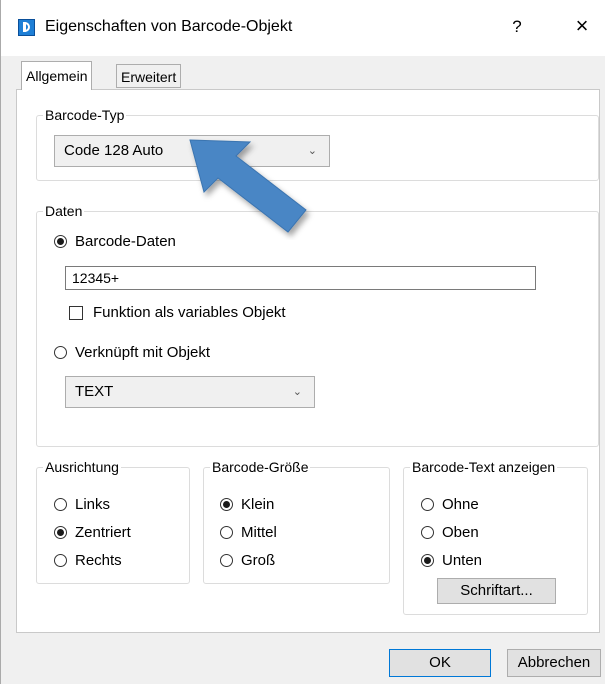  I want to click on window-title: Eigenschaften von Barcode-Objekt, so click(169, 26).